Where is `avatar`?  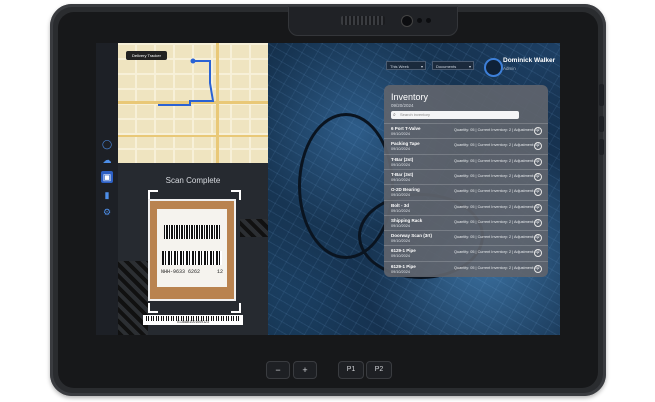 avatar is located at coordinates (493, 67).